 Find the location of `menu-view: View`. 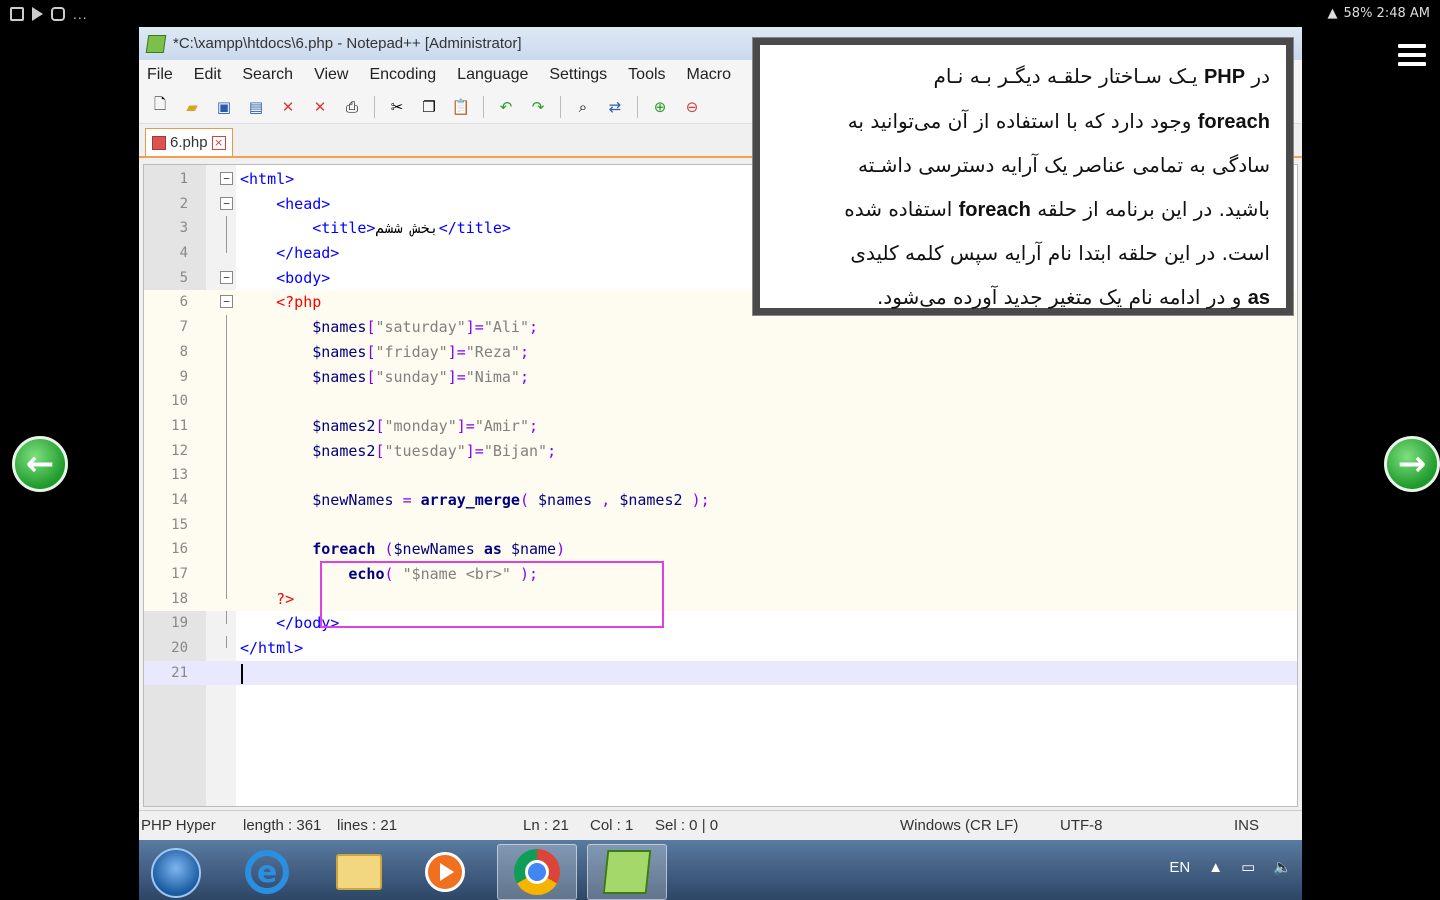

menu-view: View is located at coordinates (331, 75).